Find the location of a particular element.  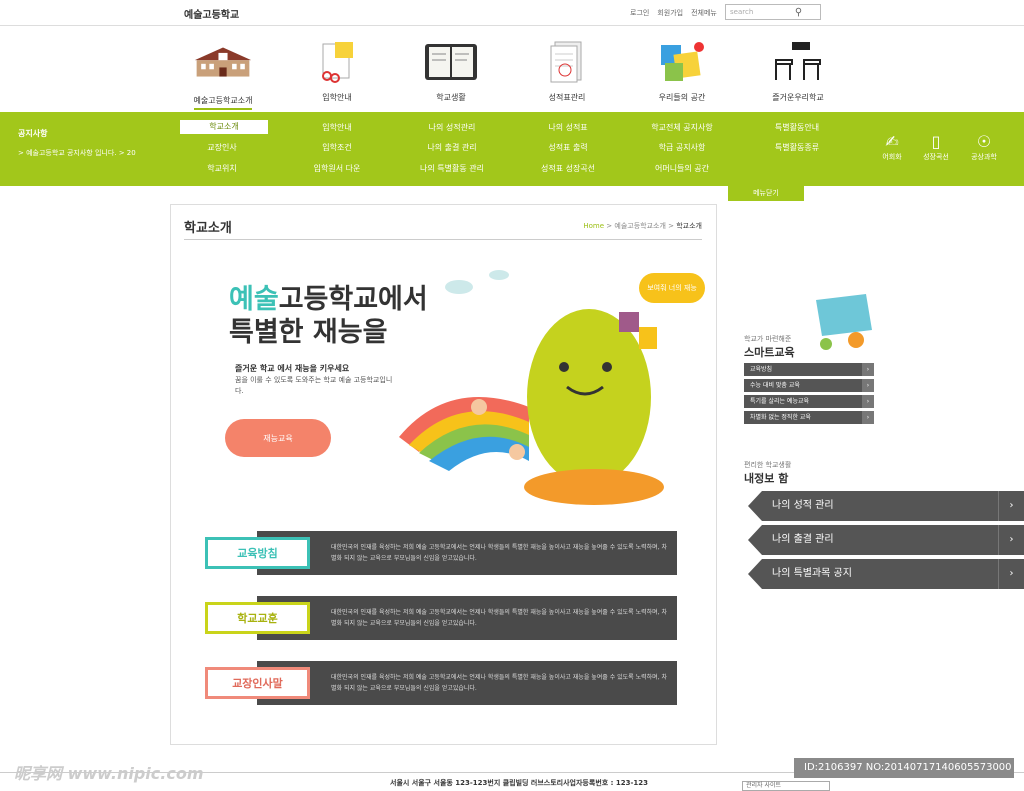

admin-site-select: 관리자 사이트 is located at coordinates (786, 786).